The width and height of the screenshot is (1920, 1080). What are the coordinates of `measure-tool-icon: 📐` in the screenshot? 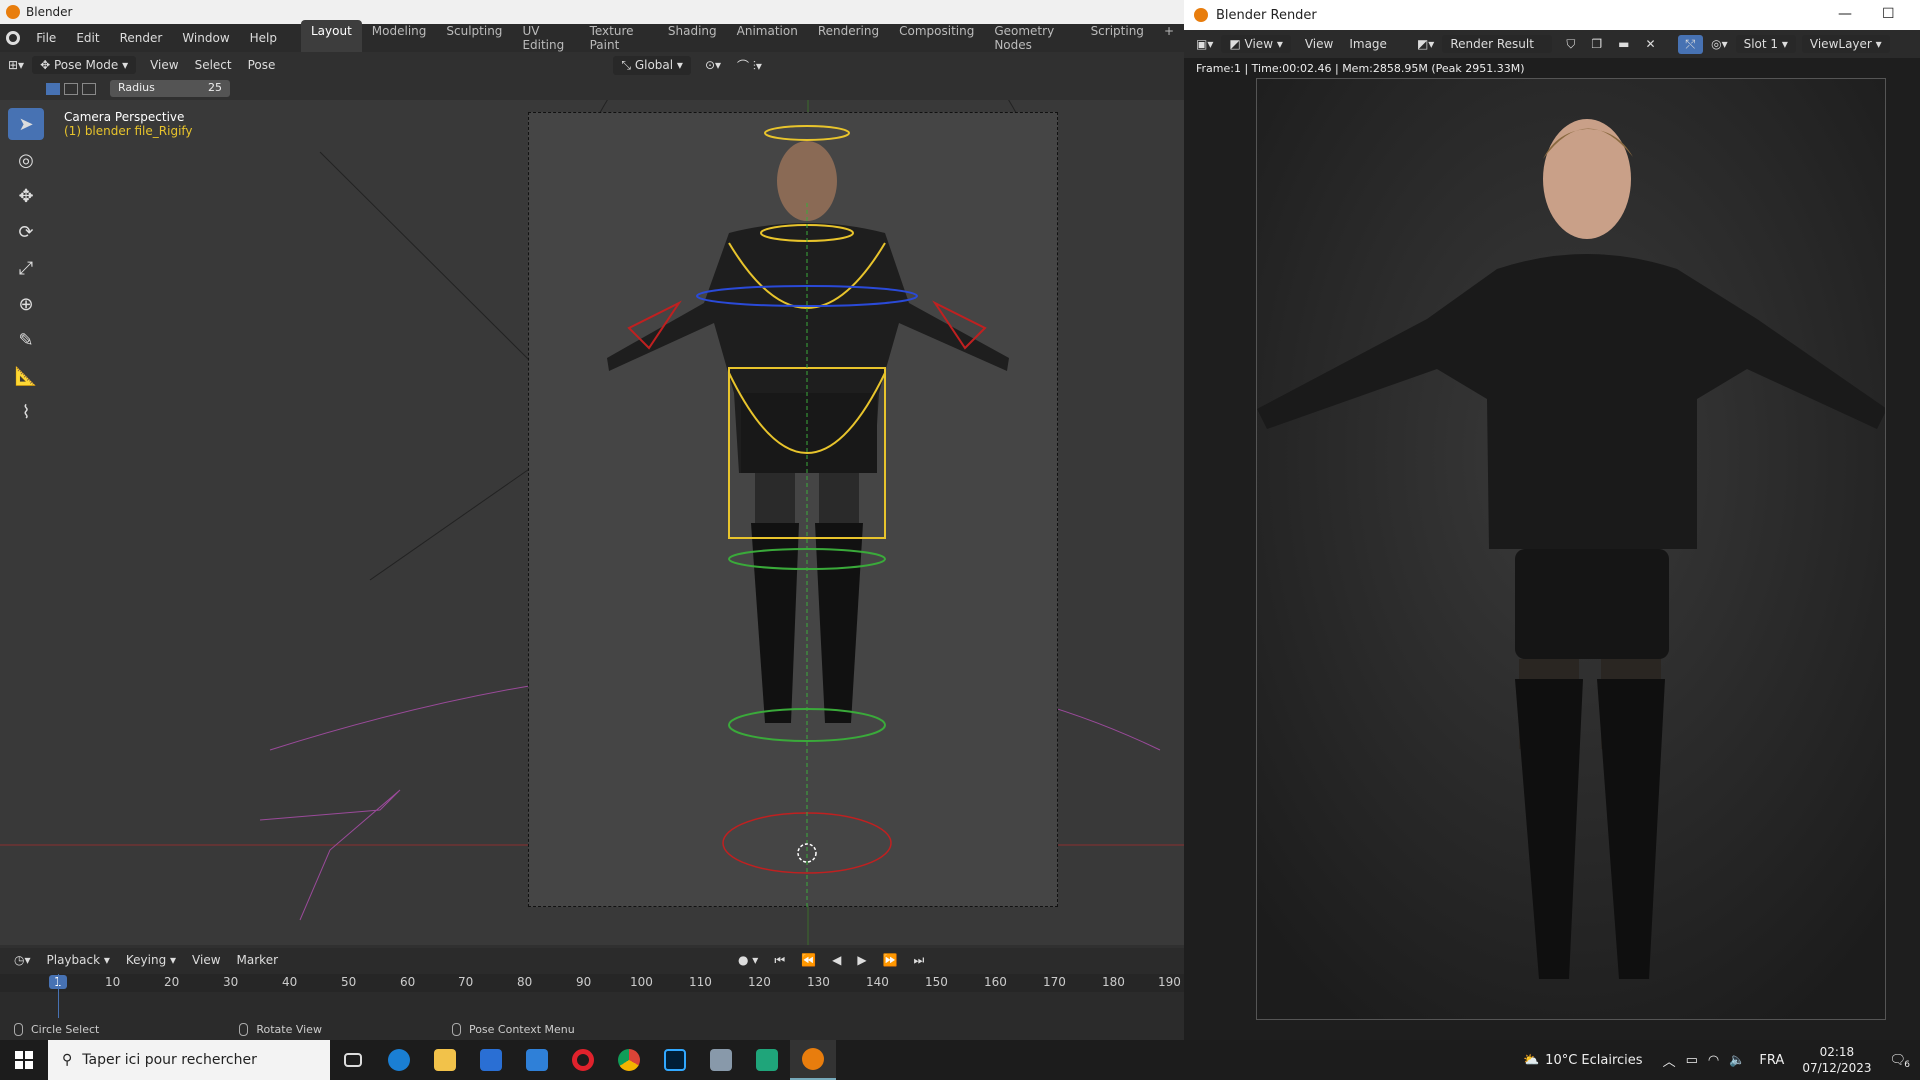 It's located at (26, 376).